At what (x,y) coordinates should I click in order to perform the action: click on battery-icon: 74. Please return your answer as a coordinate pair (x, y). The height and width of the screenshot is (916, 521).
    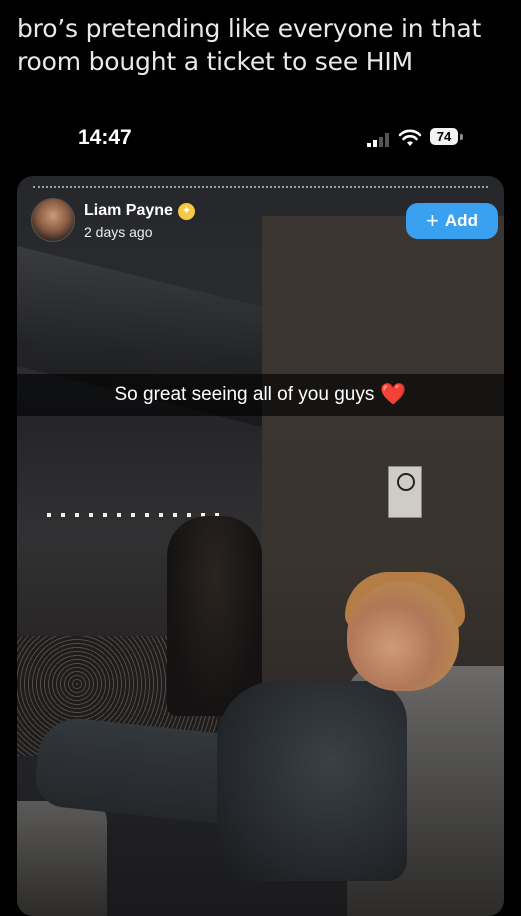
    Looking at the image, I should click on (444, 136).